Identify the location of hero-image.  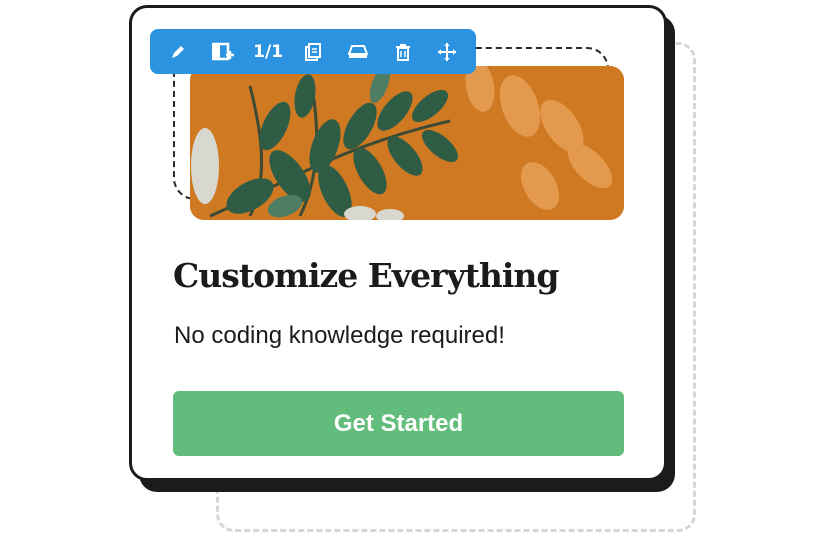
(407, 143).